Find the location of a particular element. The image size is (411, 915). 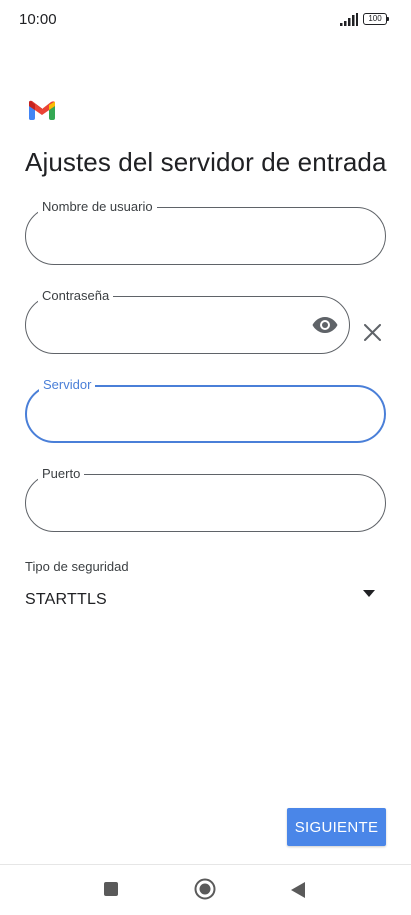

port-label: Puerto is located at coordinates (61, 474).